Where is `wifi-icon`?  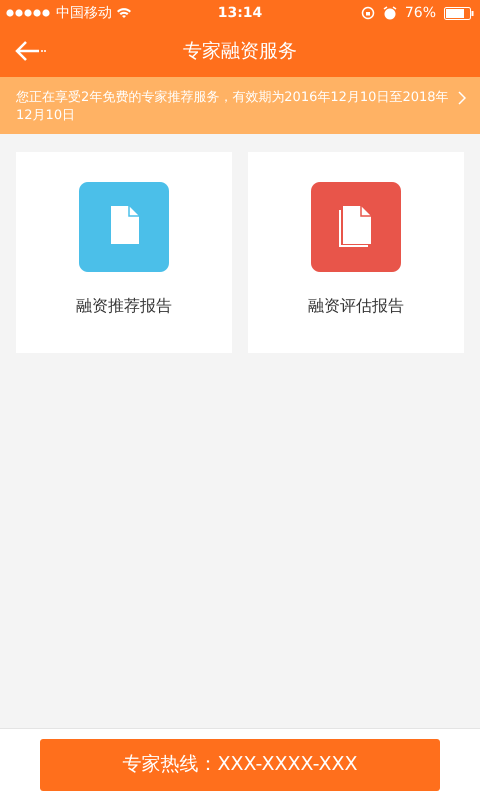
wifi-icon is located at coordinates (124, 13).